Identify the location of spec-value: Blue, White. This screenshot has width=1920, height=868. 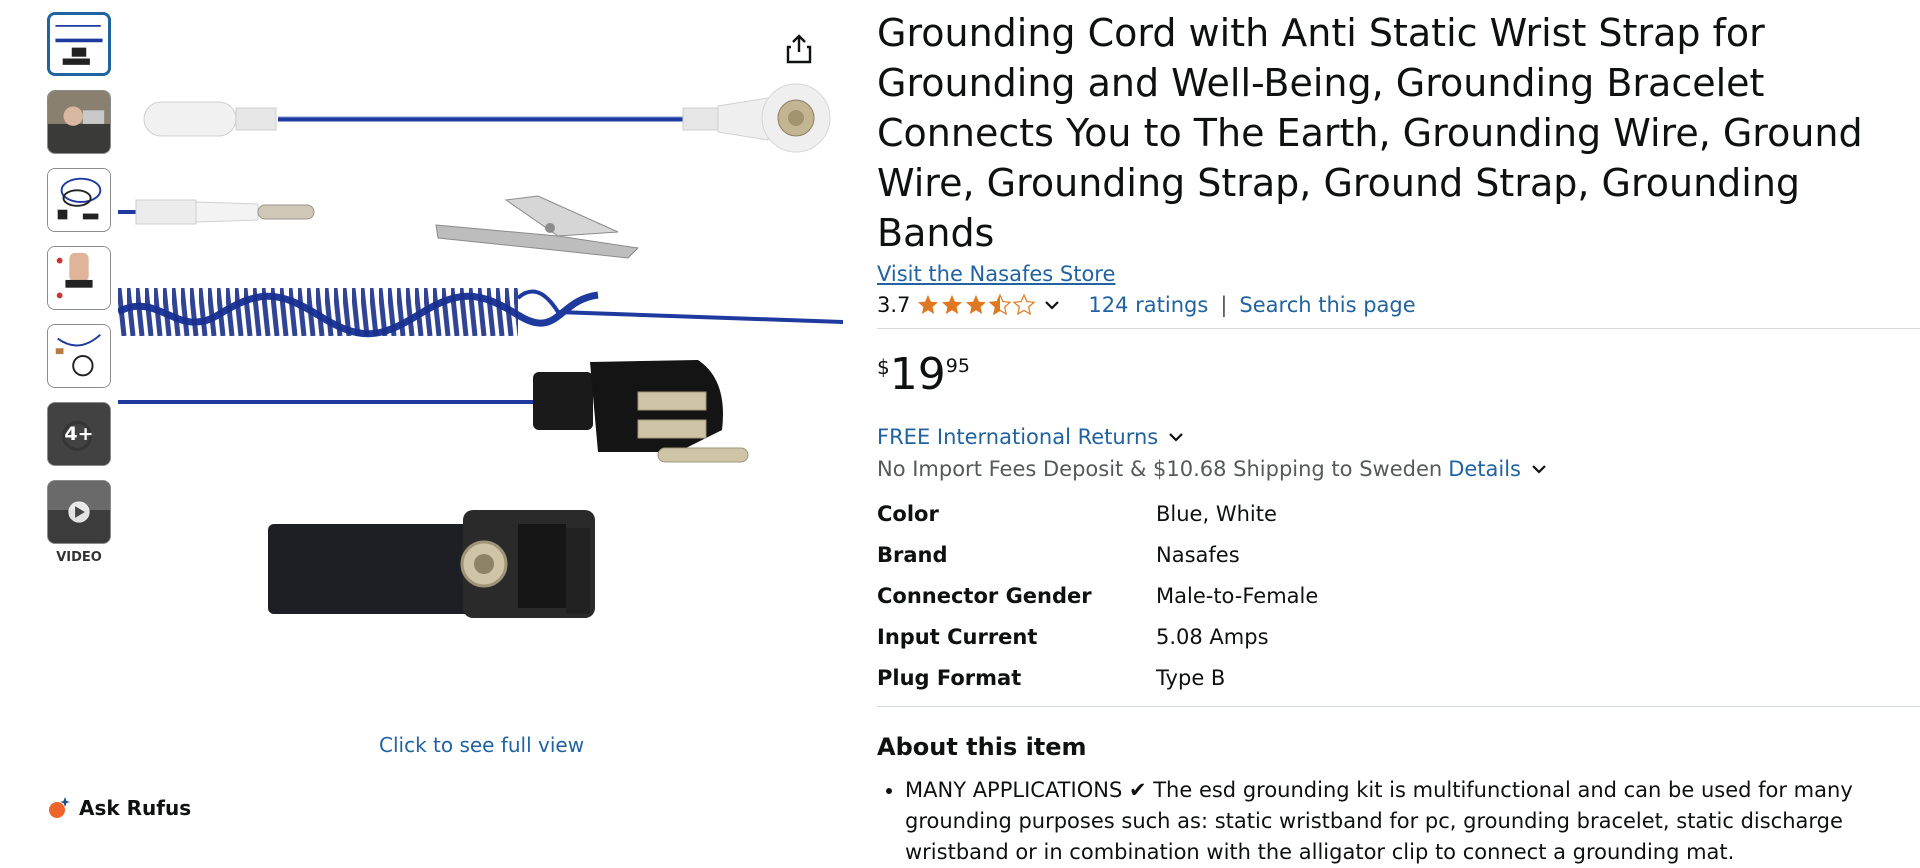
(1216, 513).